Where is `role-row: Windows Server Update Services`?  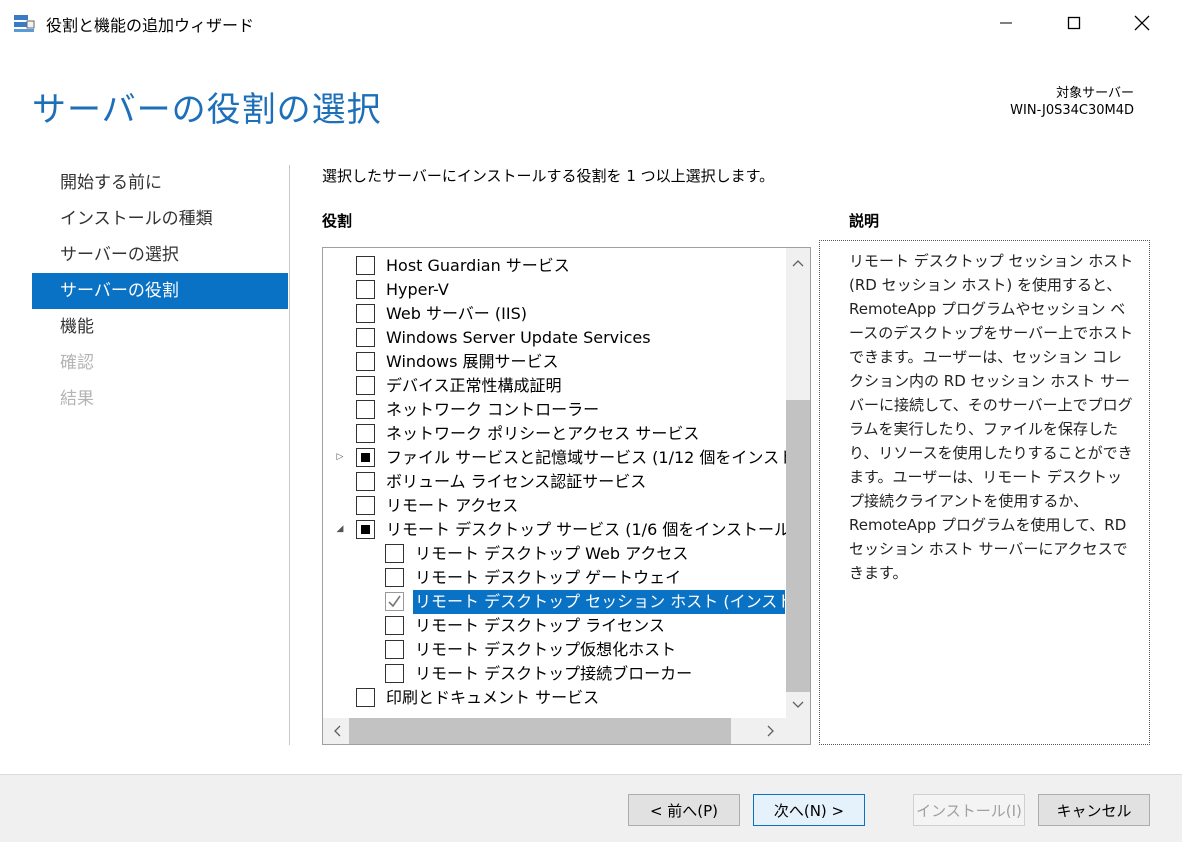 role-row: Windows Server Update Services is located at coordinates (554, 338).